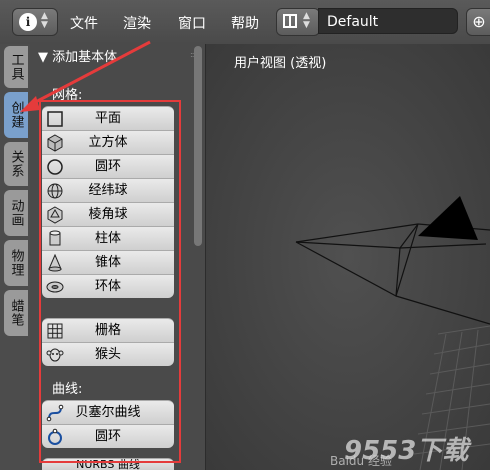 The width and height of the screenshot is (490, 470). I want to click on top-menubar: i ▲ ▼ 文件 渲染 窗口 帮助 ▲ ▼ Default ⊕, so click(245, 22).